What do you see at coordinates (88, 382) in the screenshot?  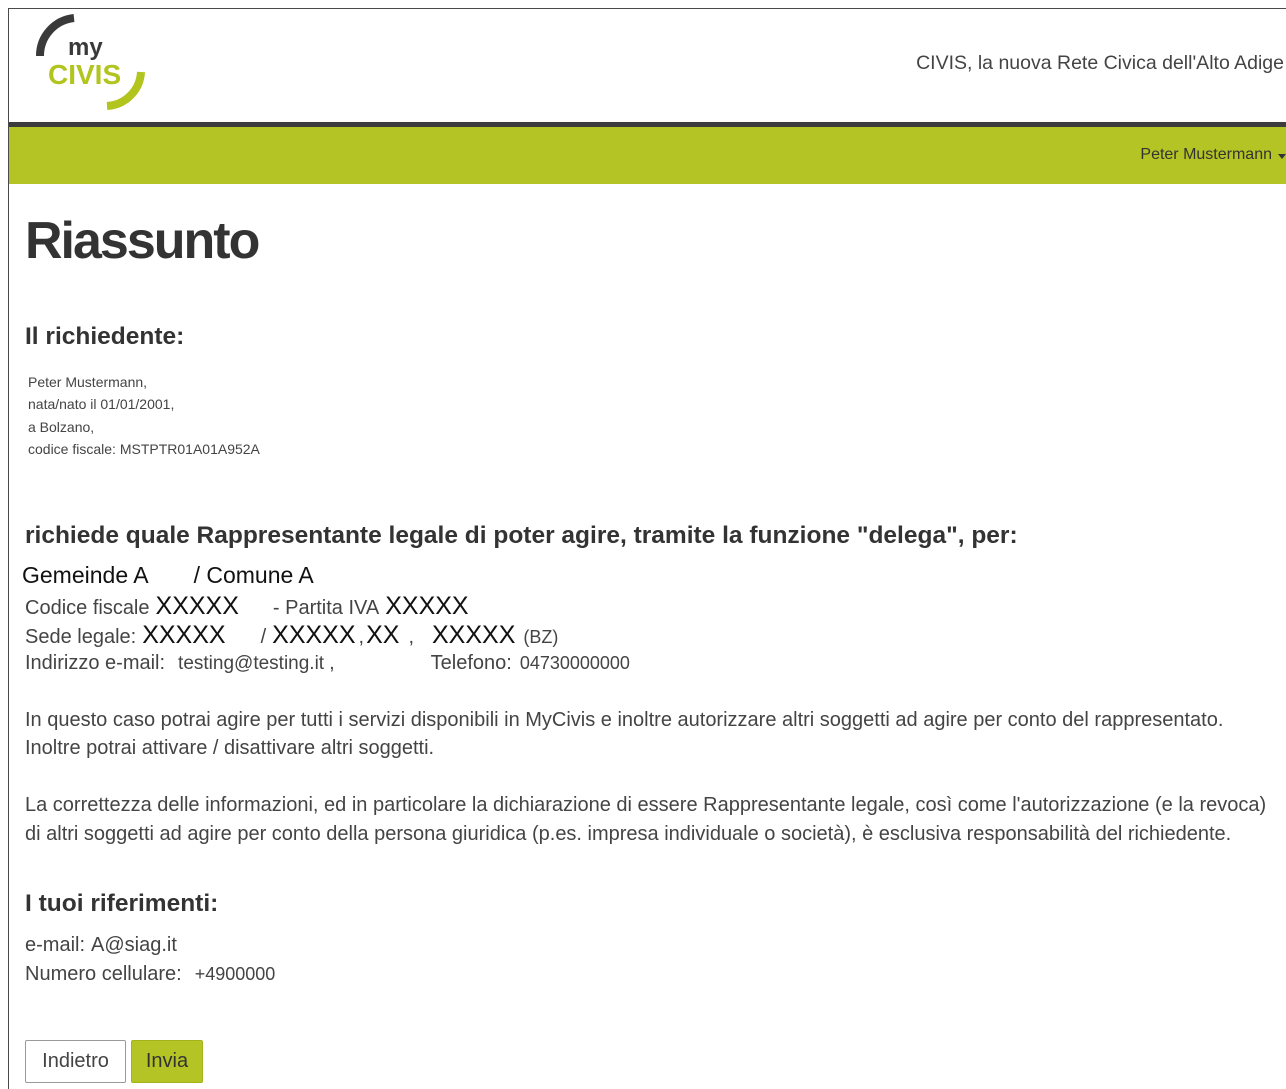 I see `applicant-line: Peter Mustermann,` at bounding box center [88, 382].